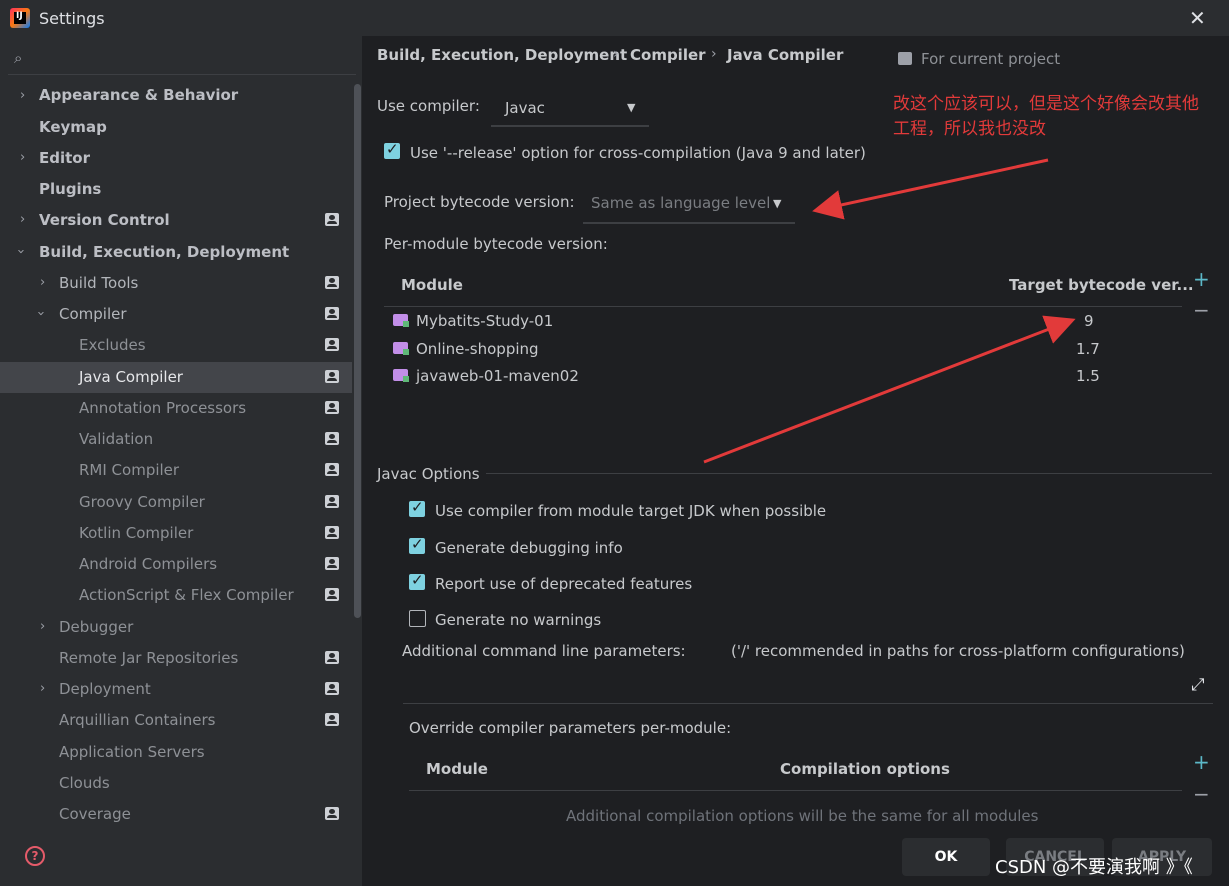 This screenshot has width=1229, height=886. Describe the element at coordinates (930, 189) in the screenshot. I see `annotation-arrow-bytecode` at that location.